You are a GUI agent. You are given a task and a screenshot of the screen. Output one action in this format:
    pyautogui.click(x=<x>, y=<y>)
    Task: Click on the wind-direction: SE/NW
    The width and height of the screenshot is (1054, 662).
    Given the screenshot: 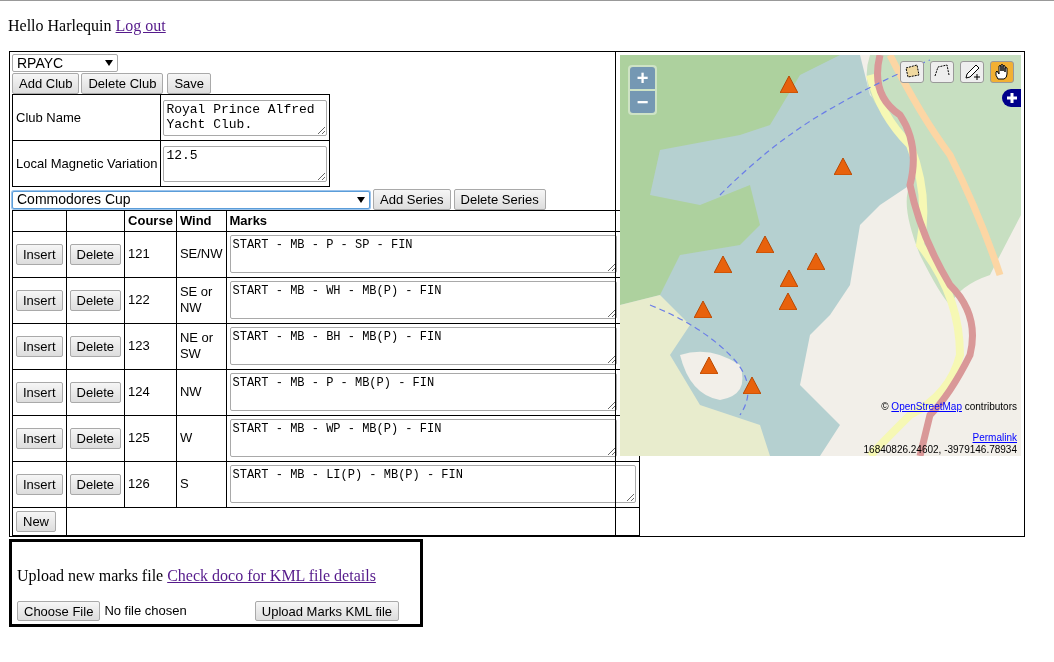 What is the action you would take?
    pyautogui.click(x=201, y=253)
    